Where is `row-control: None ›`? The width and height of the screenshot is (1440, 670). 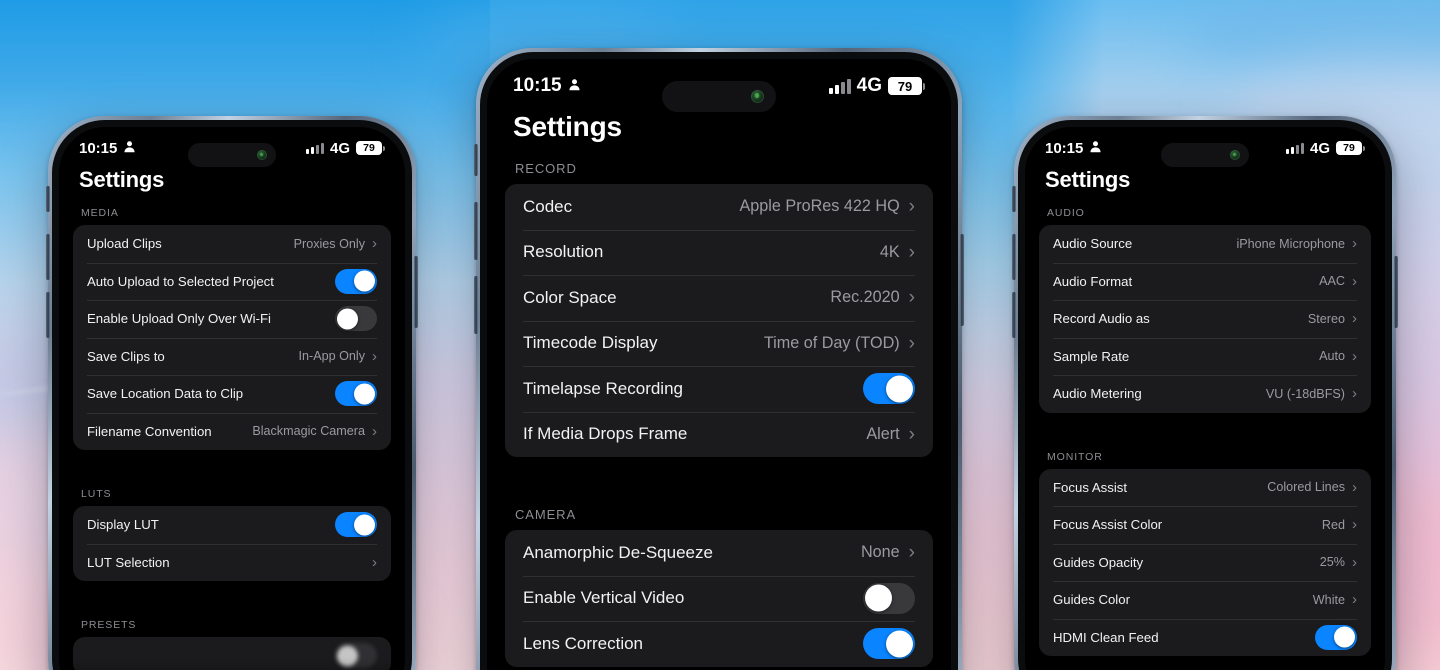
row-control: None › is located at coordinates (888, 552).